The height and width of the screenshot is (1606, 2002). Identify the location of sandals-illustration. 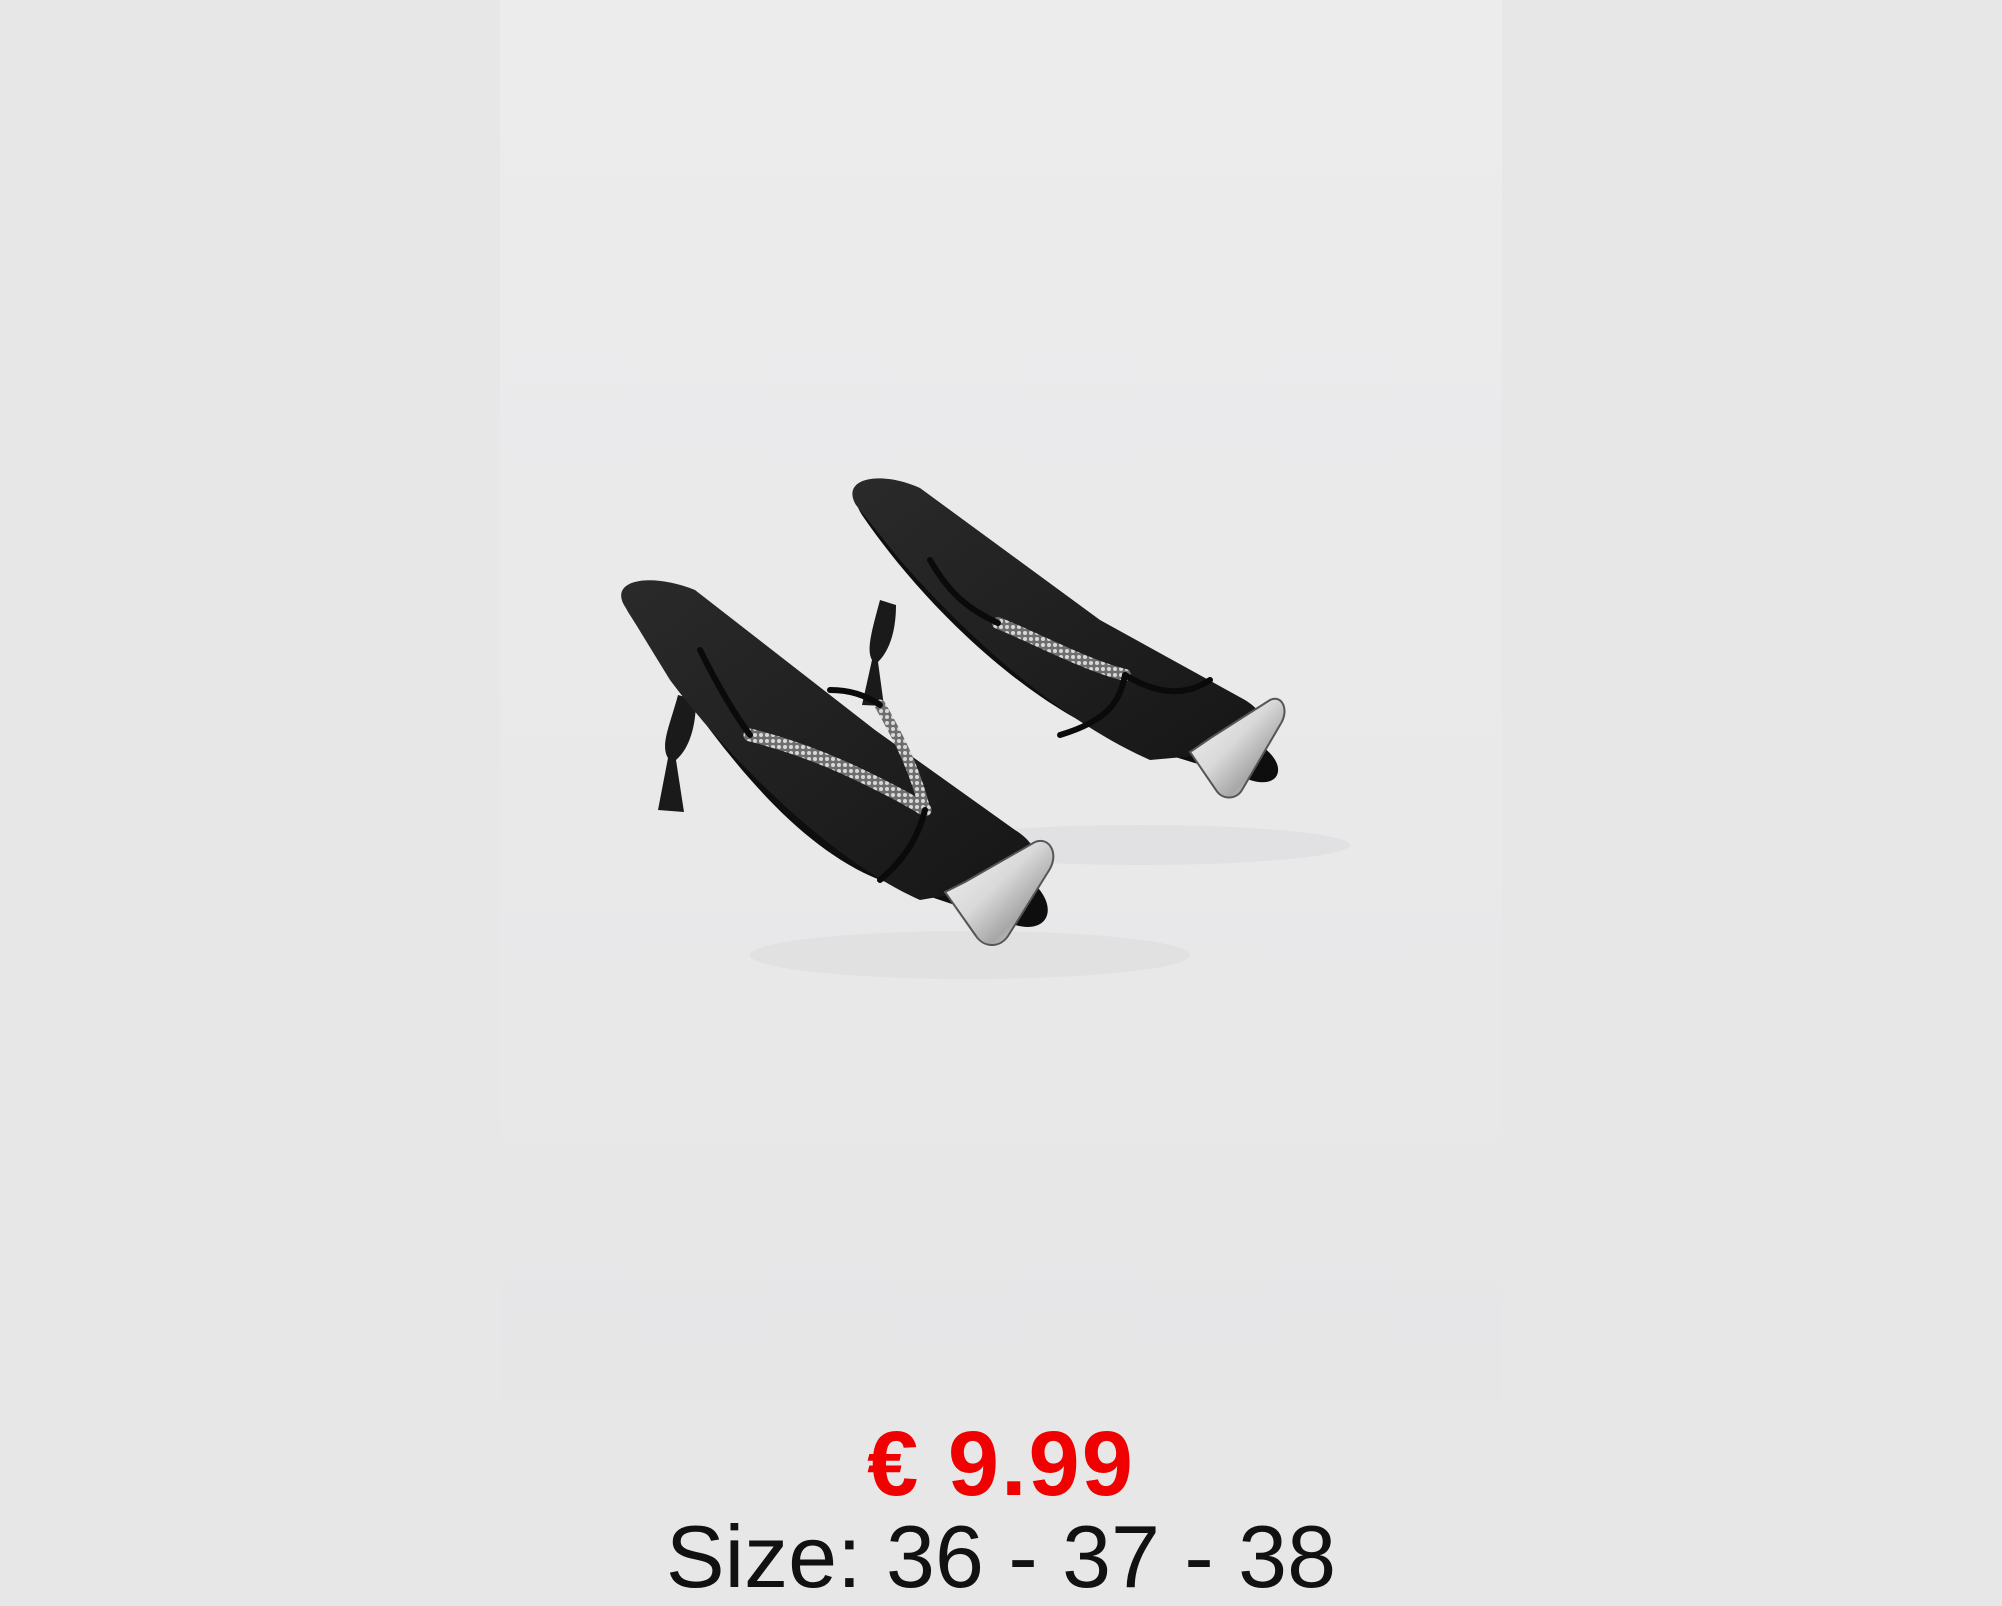
(985, 728).